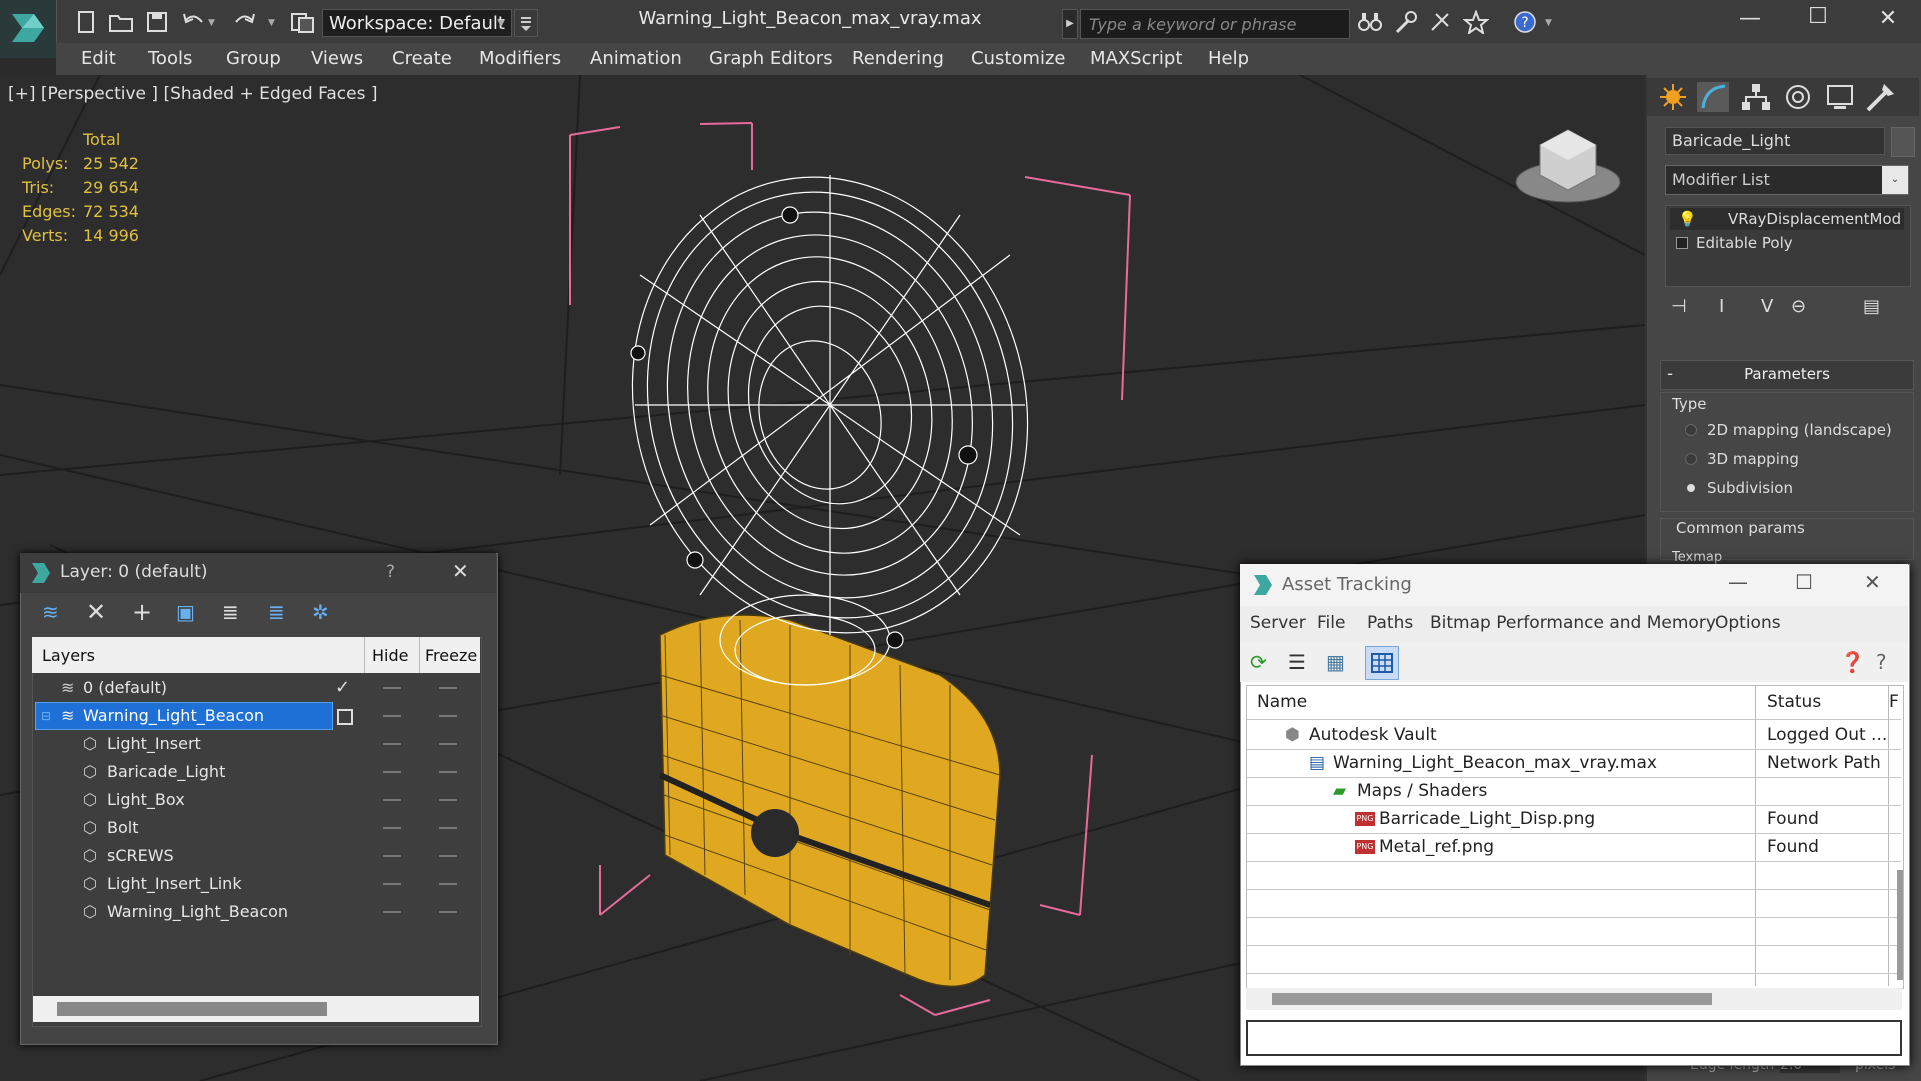 This screenshot has width=1921, height=1081. I want to click on col-layers: Layers, so click(68, 655).